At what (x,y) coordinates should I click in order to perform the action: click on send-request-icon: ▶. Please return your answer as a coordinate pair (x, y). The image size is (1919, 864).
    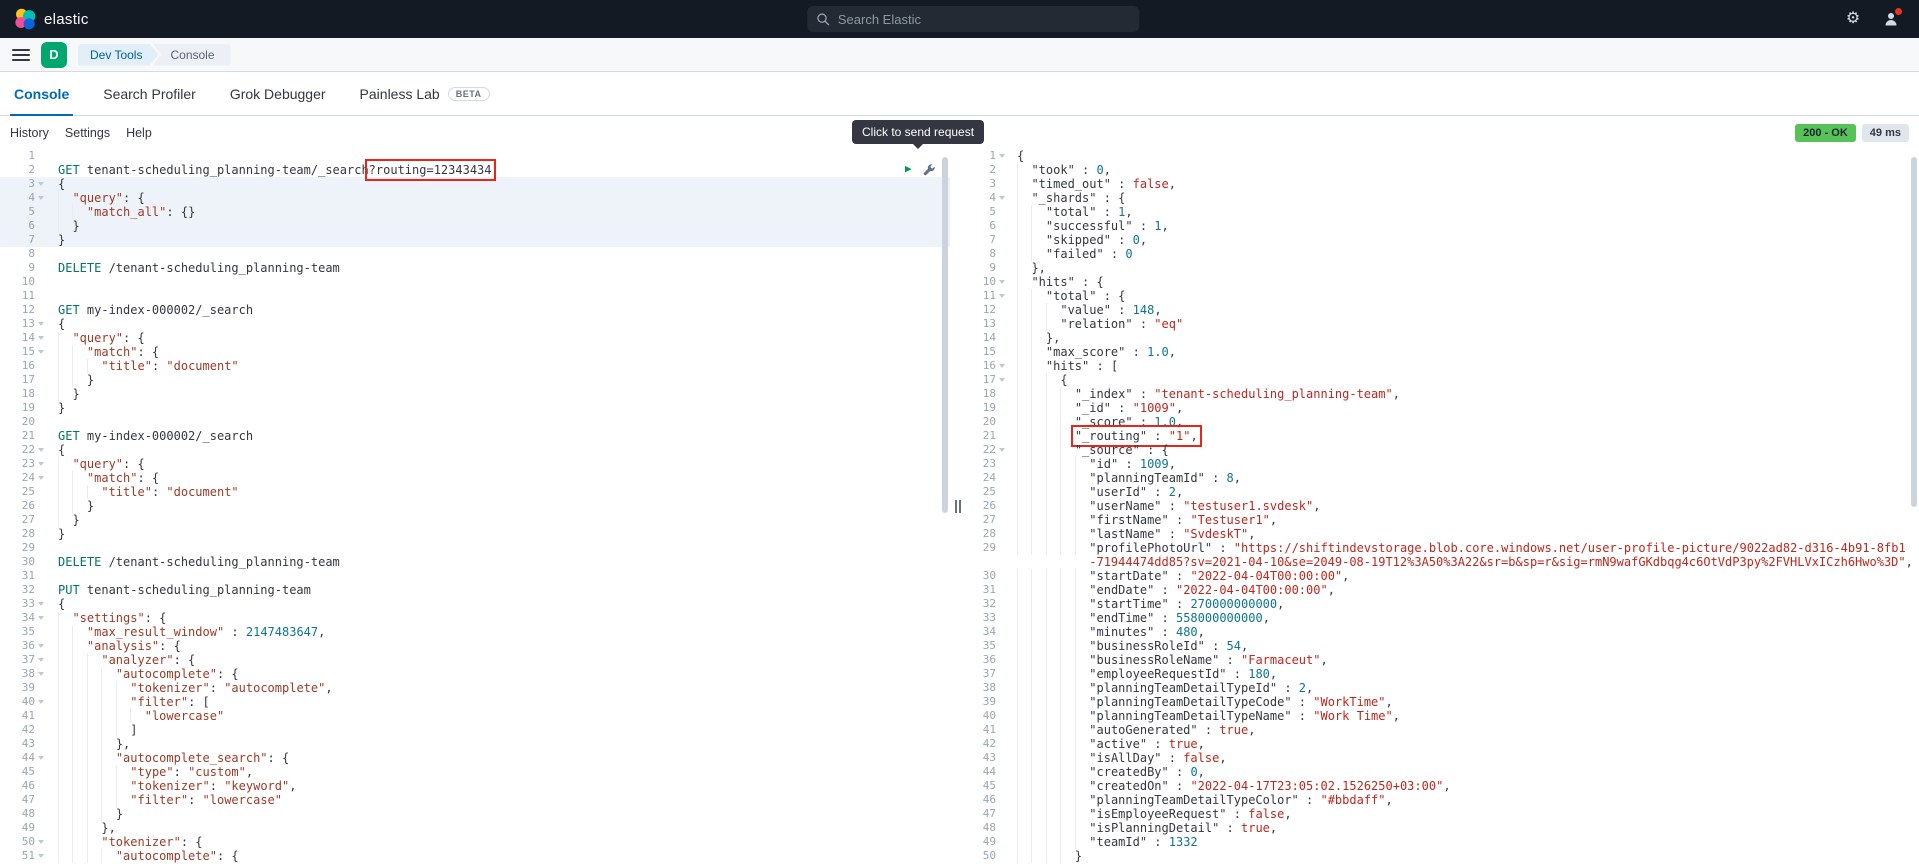
    Looking at the image, I should click on (908, 169).